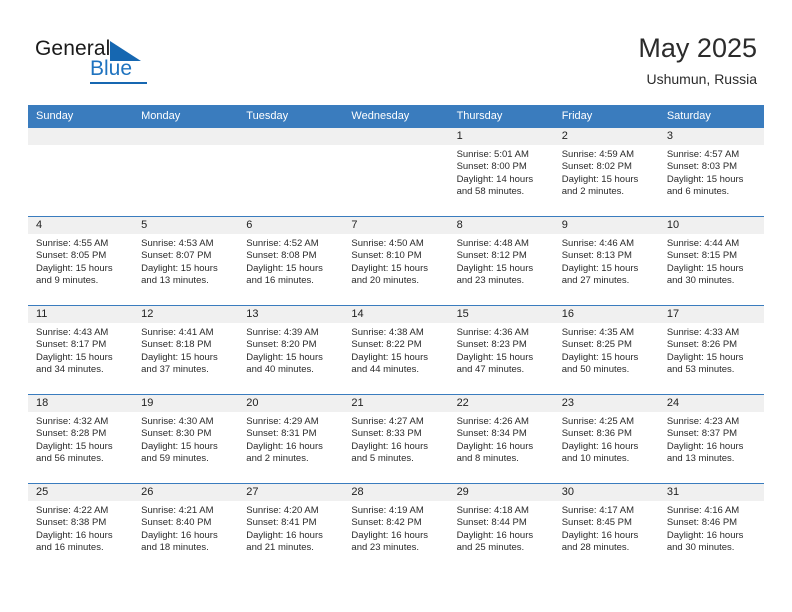 The image size is (792, 612). Describe the element at coordinates (598, 332) in the screenshot. I see `sunrise-text: Sunrise: 4:35 AM` at that location.